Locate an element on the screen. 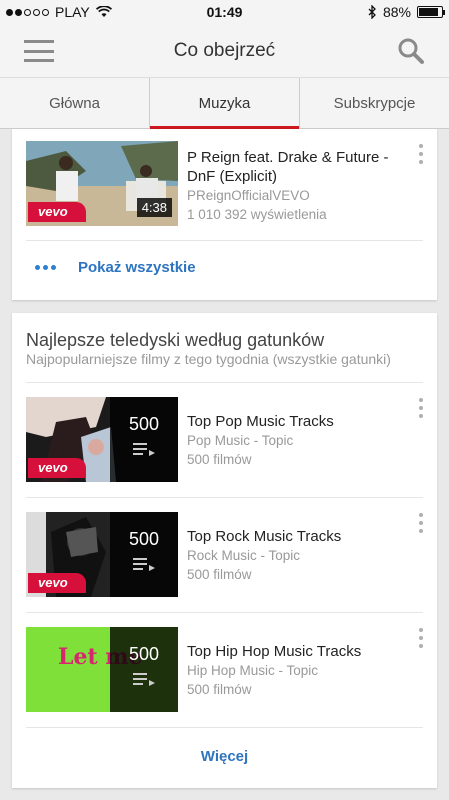 Image resolution: width=449 pixels, height=800 pixels. section-title: Najlepsze teledyski według gatunków is located at coordinates (175, 340).